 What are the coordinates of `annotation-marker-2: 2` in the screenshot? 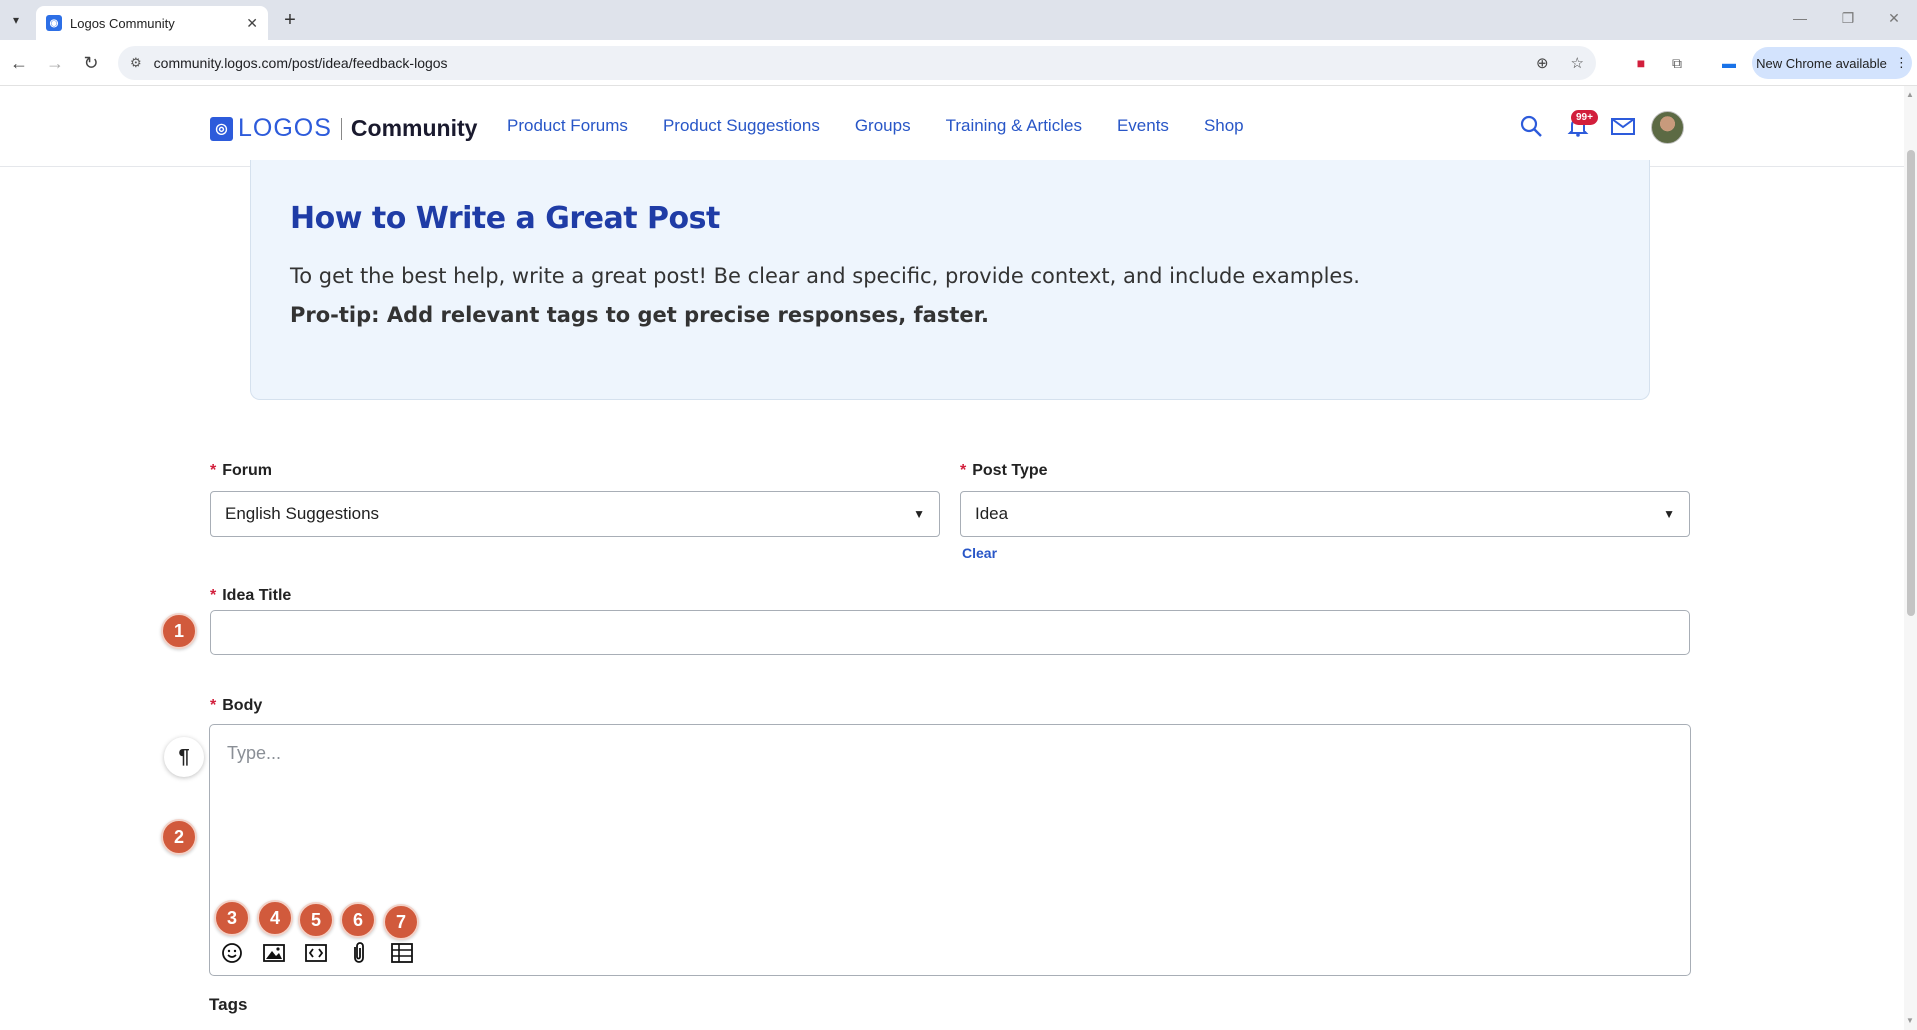 It's located at (179, 837).